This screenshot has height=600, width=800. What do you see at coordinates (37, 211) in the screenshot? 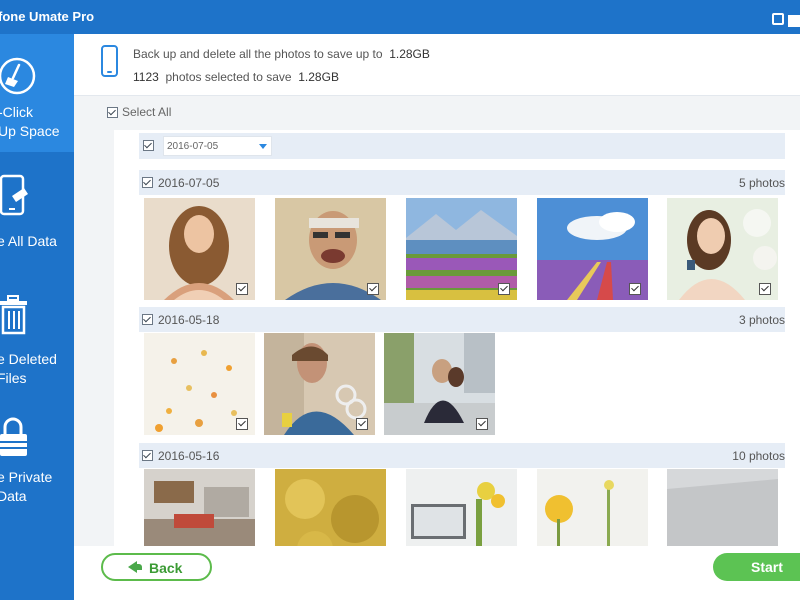
I see `sidebar-item-erase-all-data: e All Data` at bounding box center [37, 211].